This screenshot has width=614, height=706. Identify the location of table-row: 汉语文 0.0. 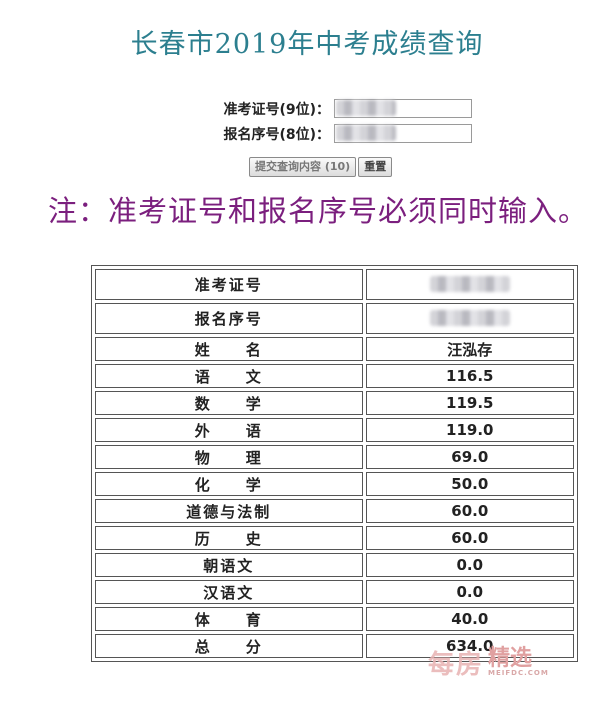
(334, 592).